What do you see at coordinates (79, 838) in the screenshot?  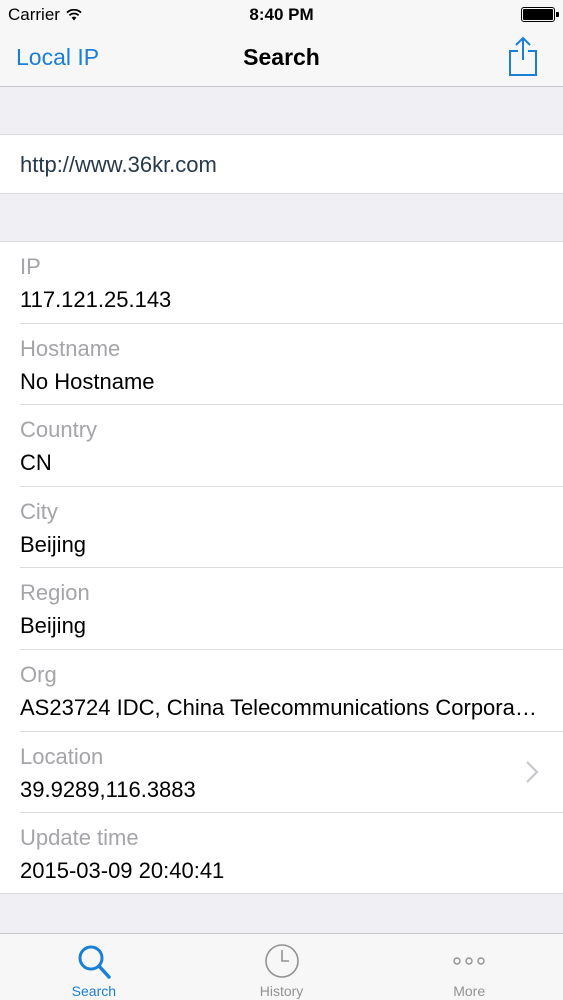 I see `update-time-label: Update time` at bounding box center [79, 838].